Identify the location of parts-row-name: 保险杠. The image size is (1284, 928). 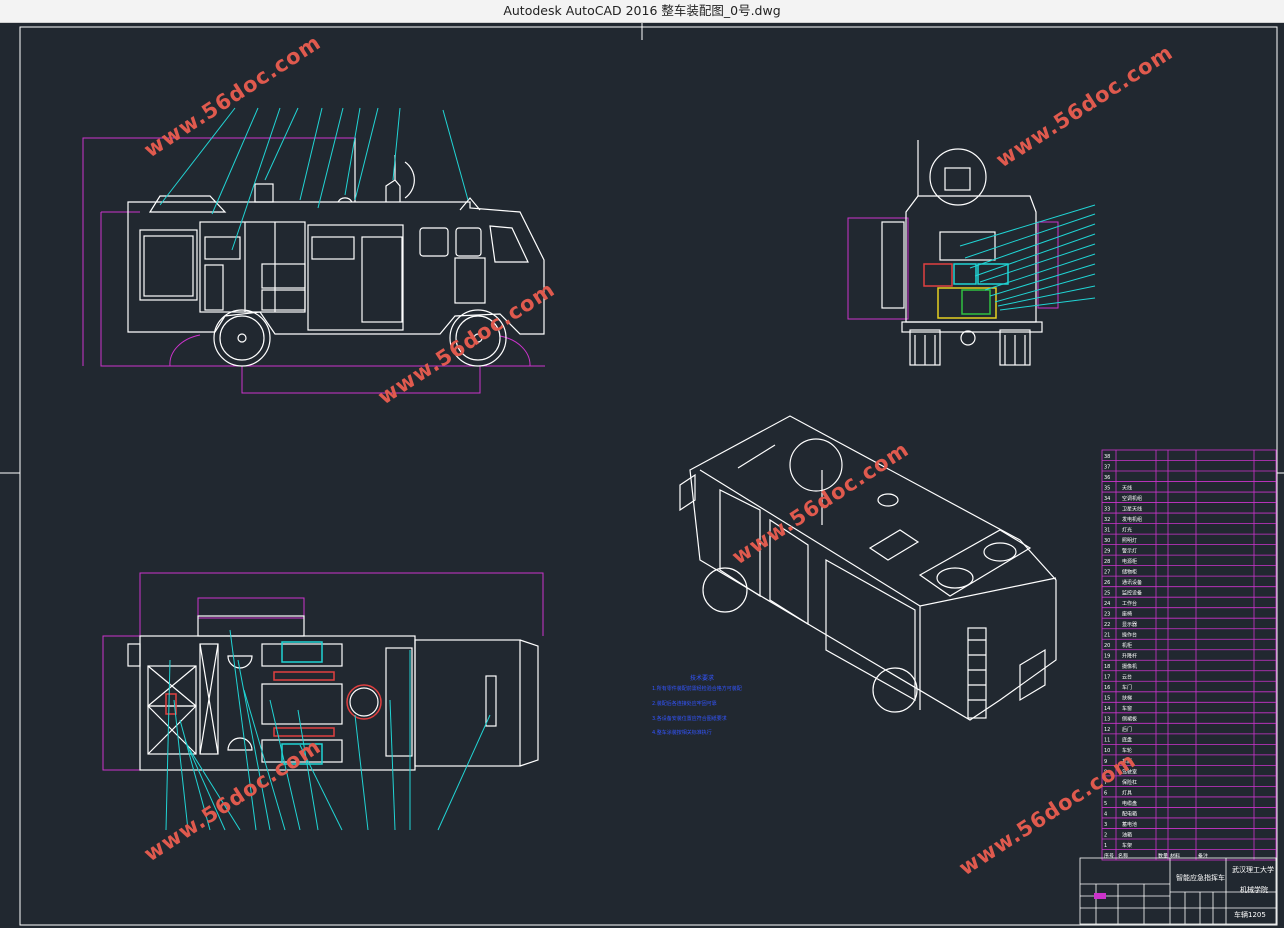
(1129, 782).